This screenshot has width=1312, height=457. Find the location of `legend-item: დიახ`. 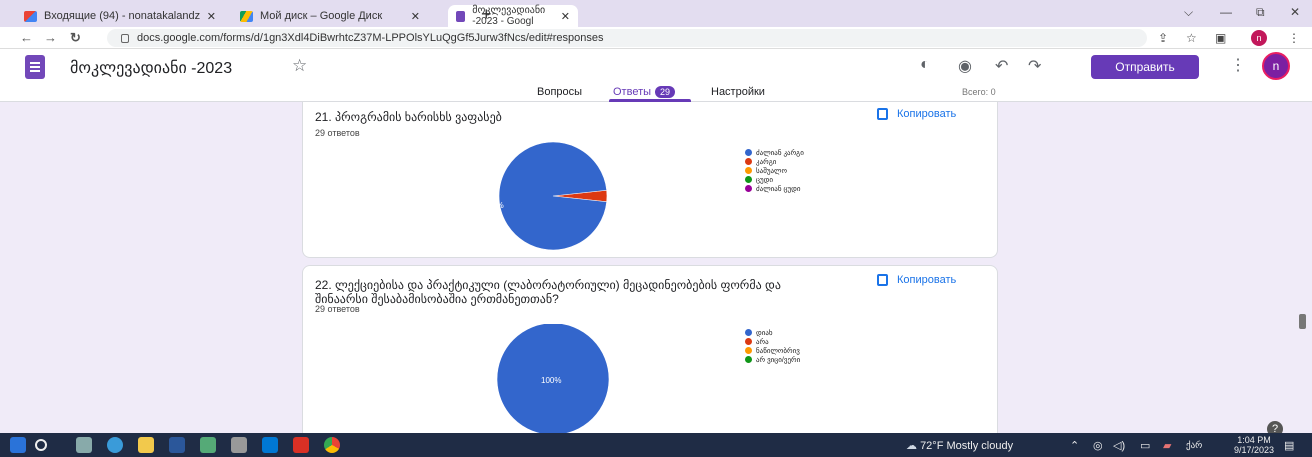

legend-item: დიახ is located at coordinates (772, 332).